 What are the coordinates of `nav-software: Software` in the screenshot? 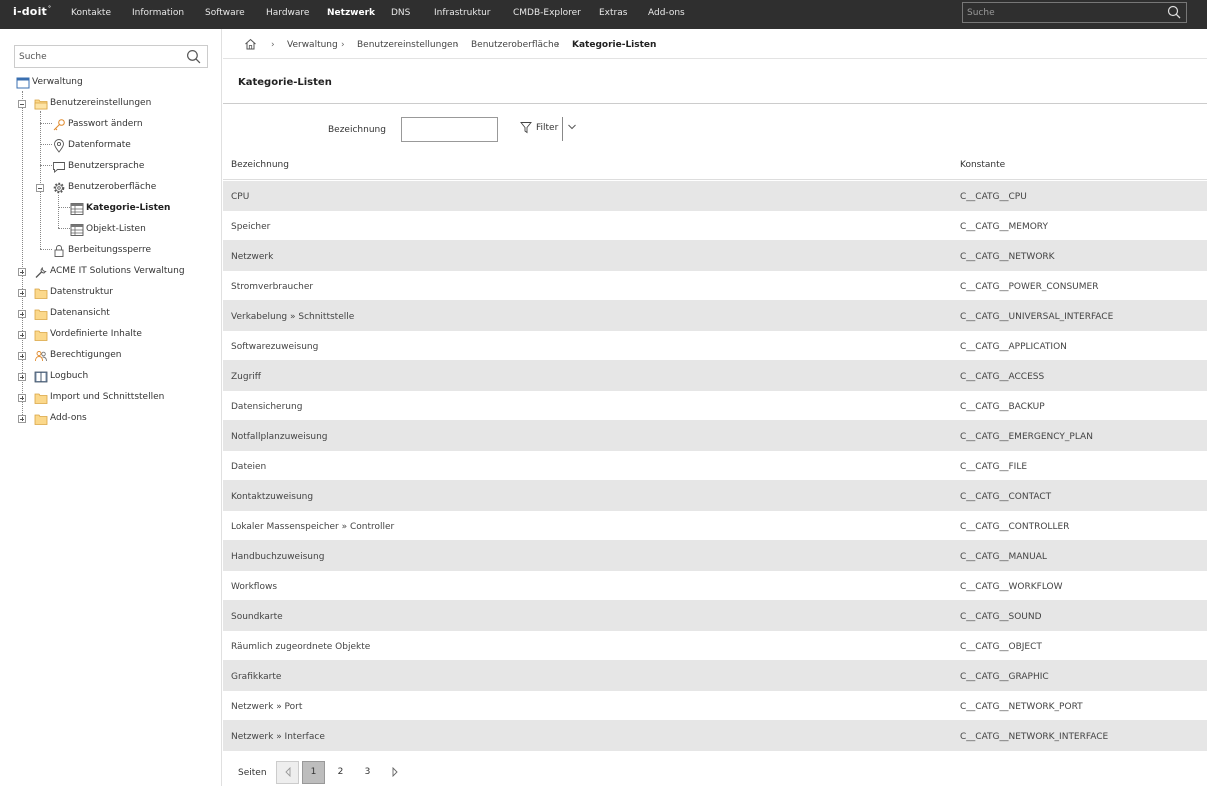 It's located at (225, 13).